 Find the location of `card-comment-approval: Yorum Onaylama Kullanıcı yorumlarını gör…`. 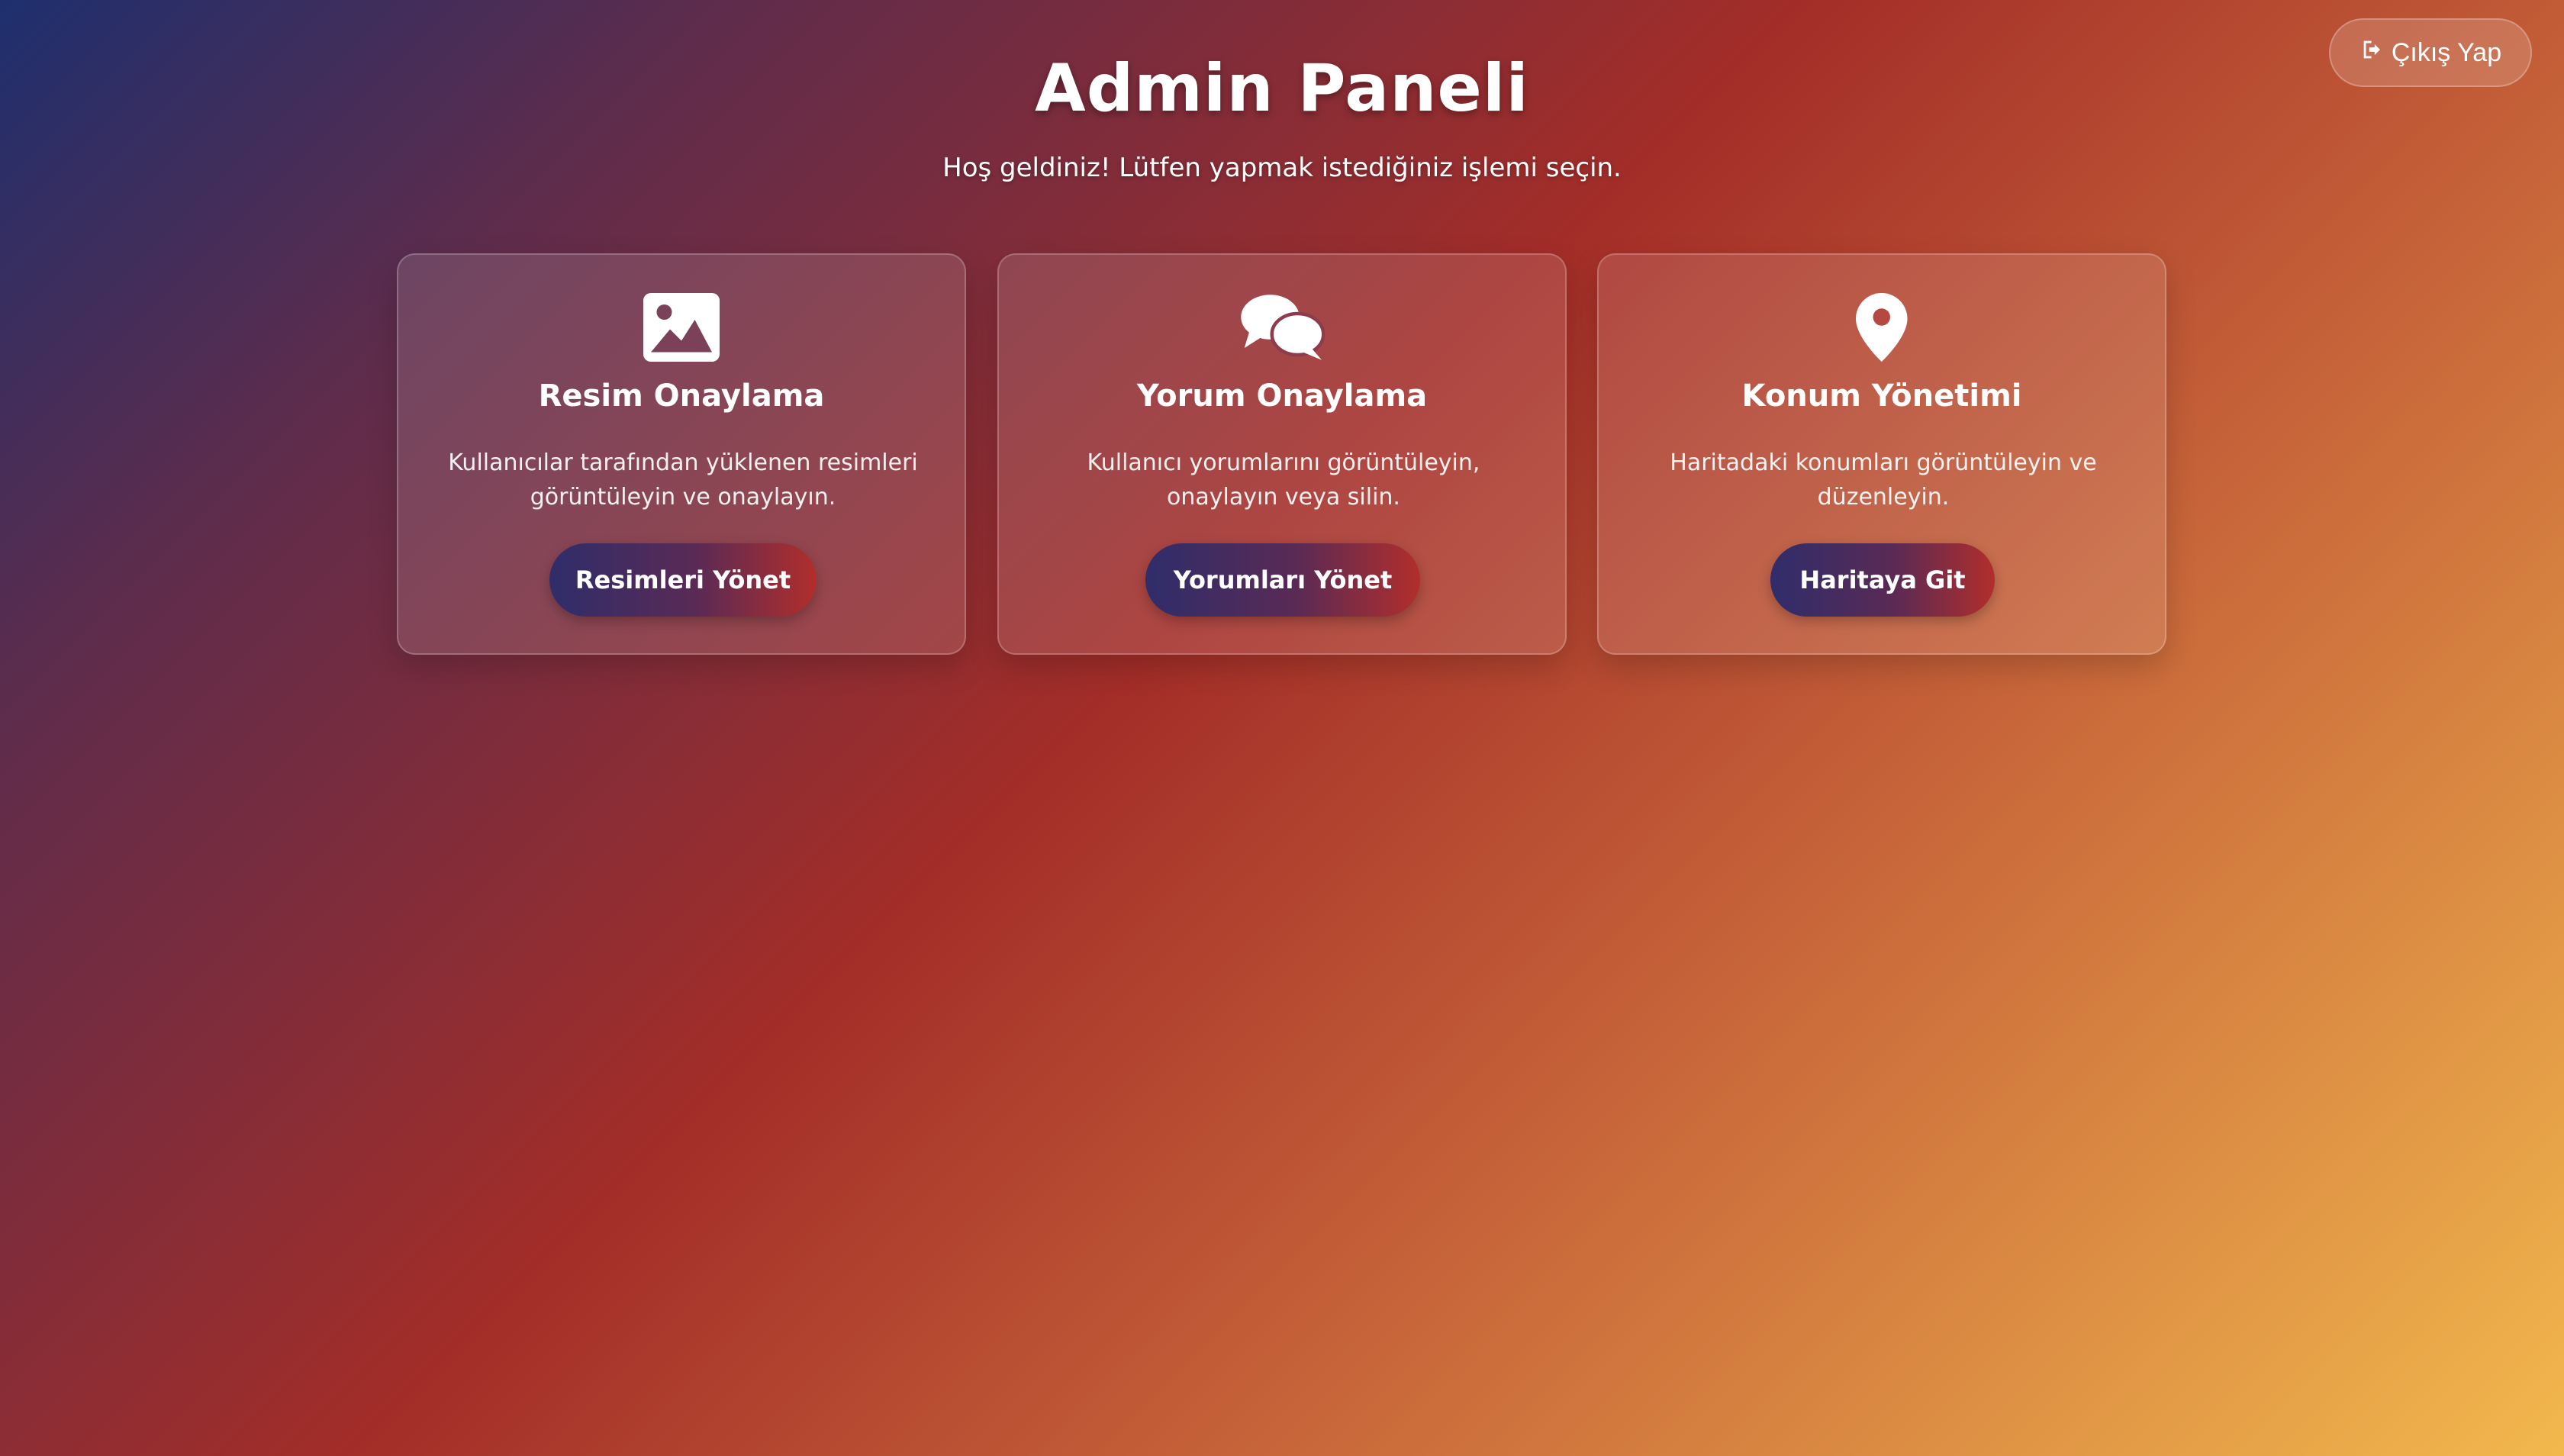

card-comment-approval: Yorum Onaylama Kullanıcı yorumlarını gör… is located at coordinates (1282, 454).